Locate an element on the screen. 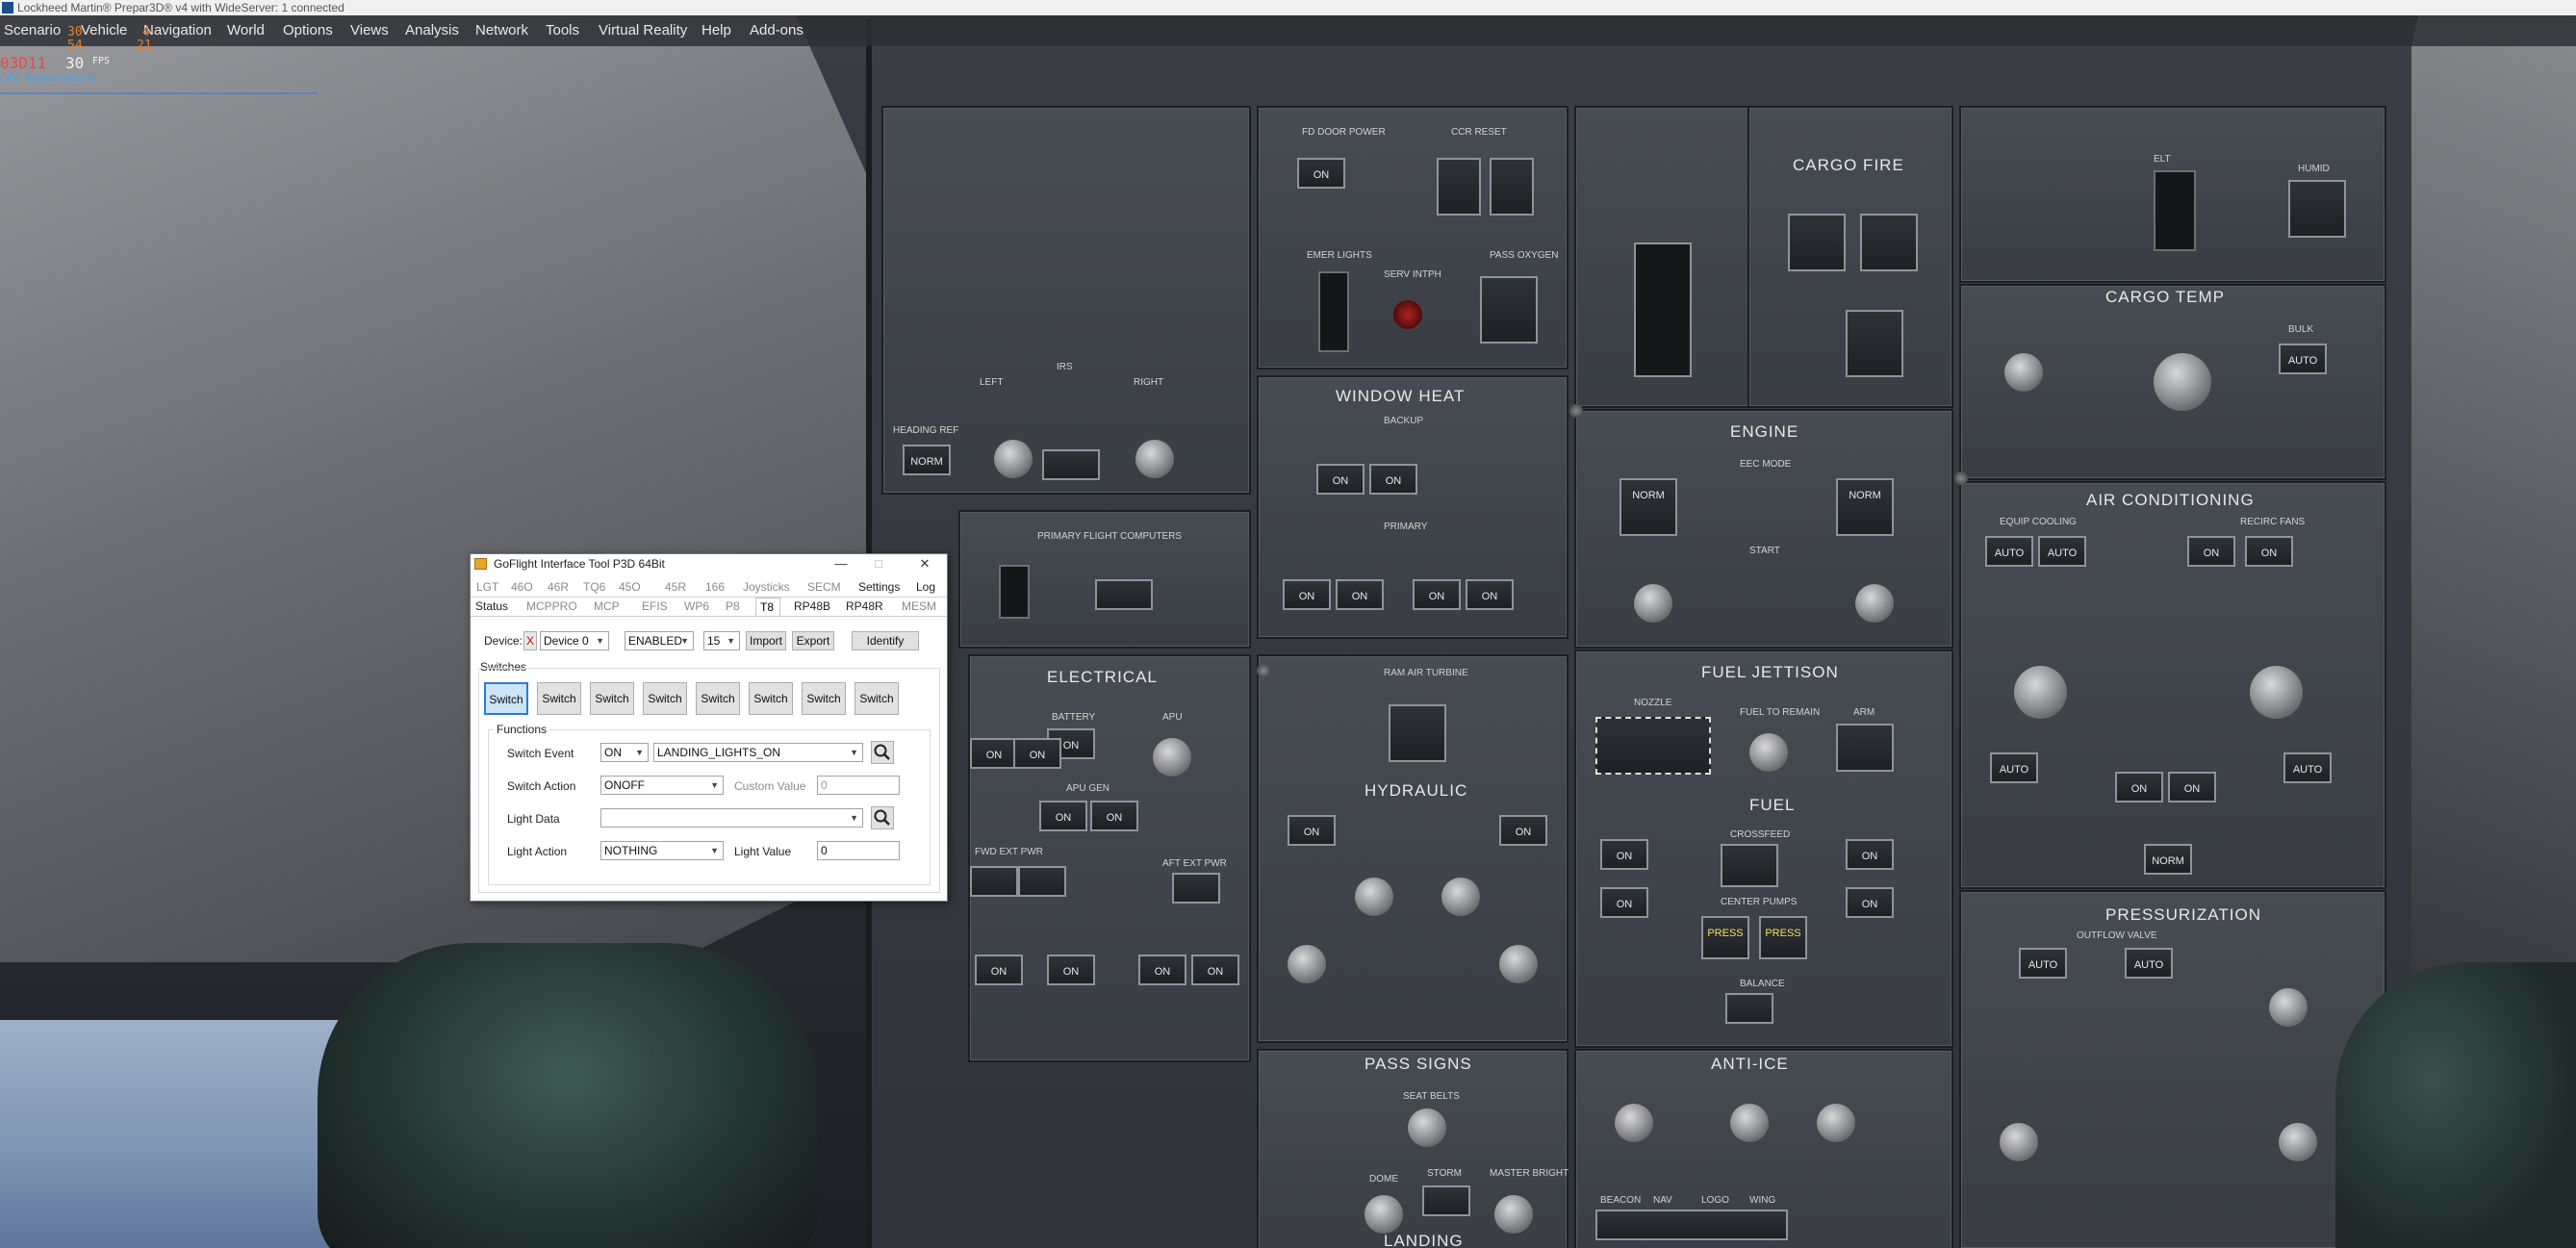 The width and height of the screenshot is (2576, 1248). tab-rp48b: RP48B is located at coordinates (812, 606).